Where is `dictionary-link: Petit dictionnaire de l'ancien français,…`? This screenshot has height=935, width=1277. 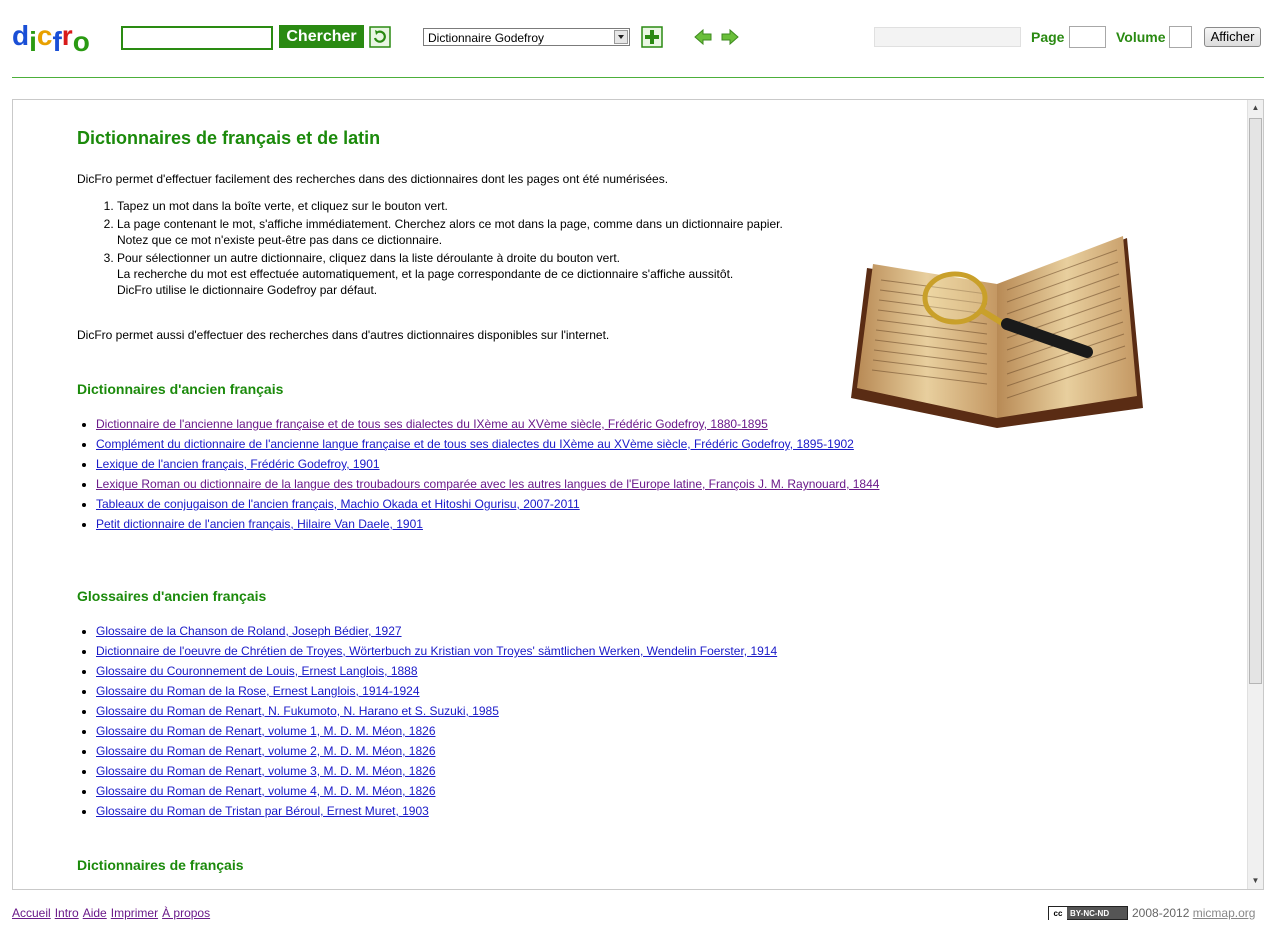 dictionary-link: Petit dictionnaire de l'ancien français,… is located at coordinates (259, 524).